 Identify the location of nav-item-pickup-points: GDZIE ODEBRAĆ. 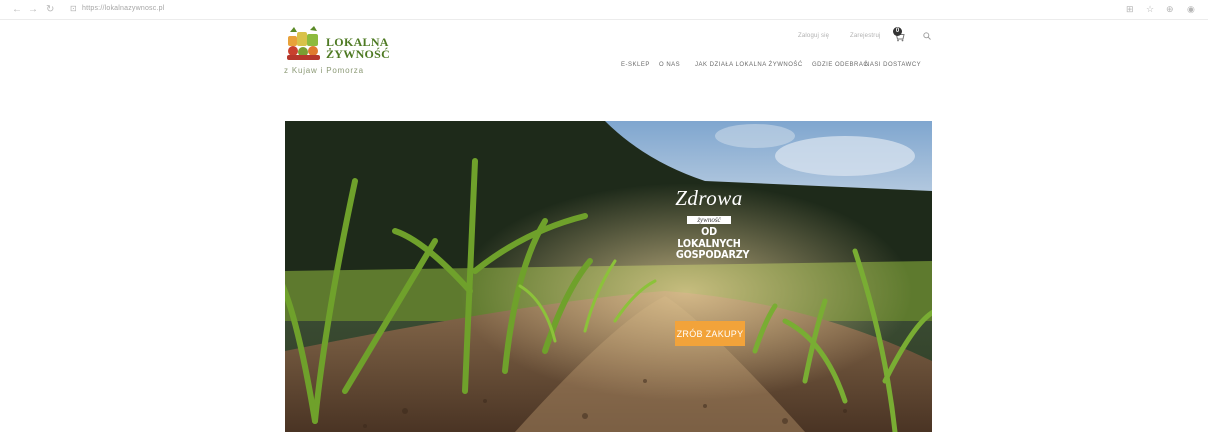
(840, 65).